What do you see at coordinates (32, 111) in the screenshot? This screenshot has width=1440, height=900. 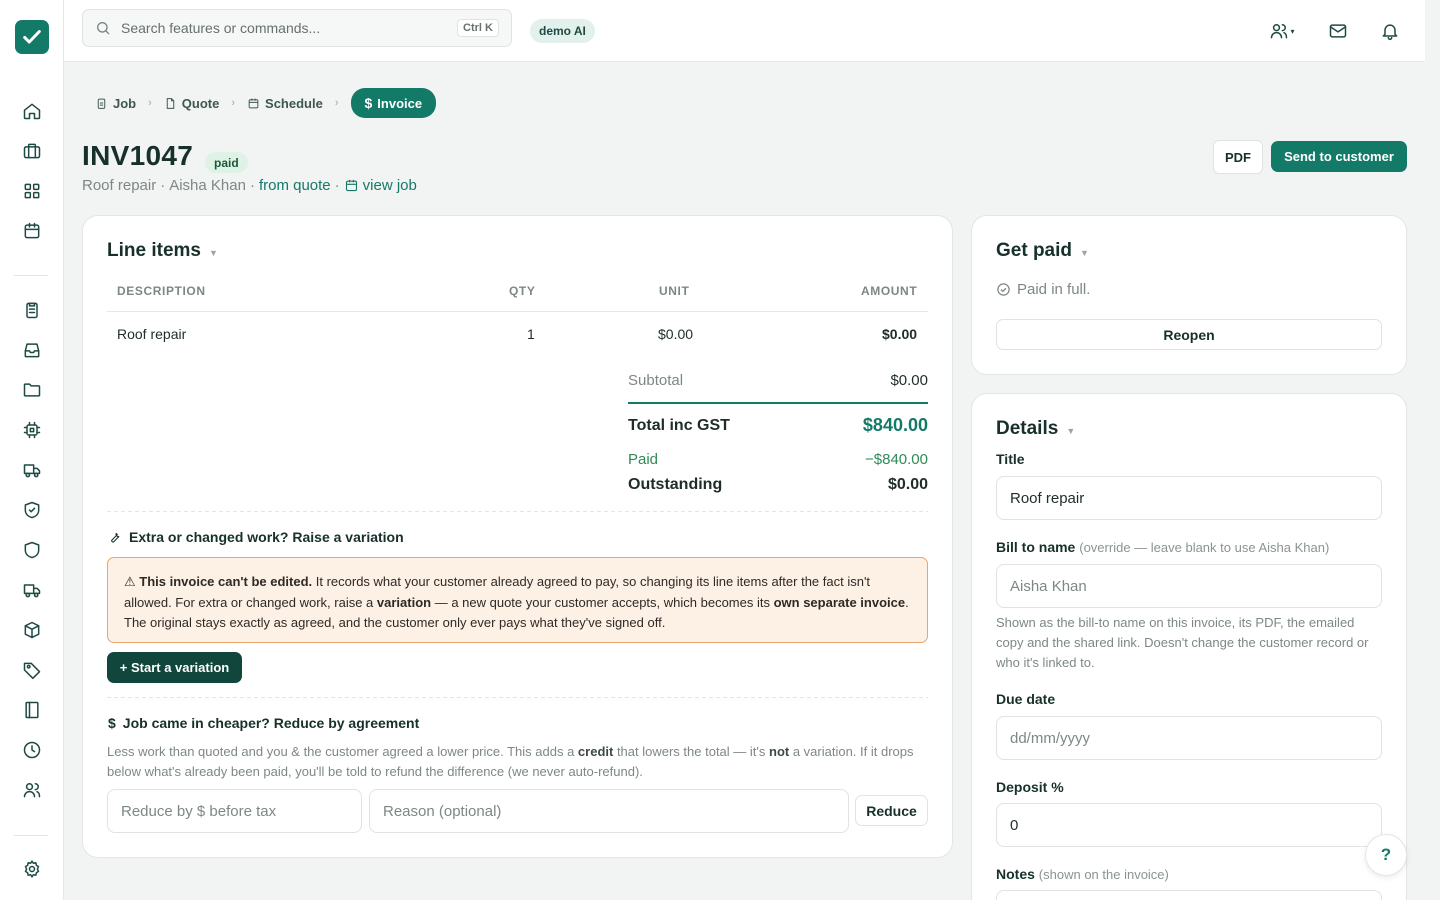 I see `home-icon` at bounding box center [32, 111].